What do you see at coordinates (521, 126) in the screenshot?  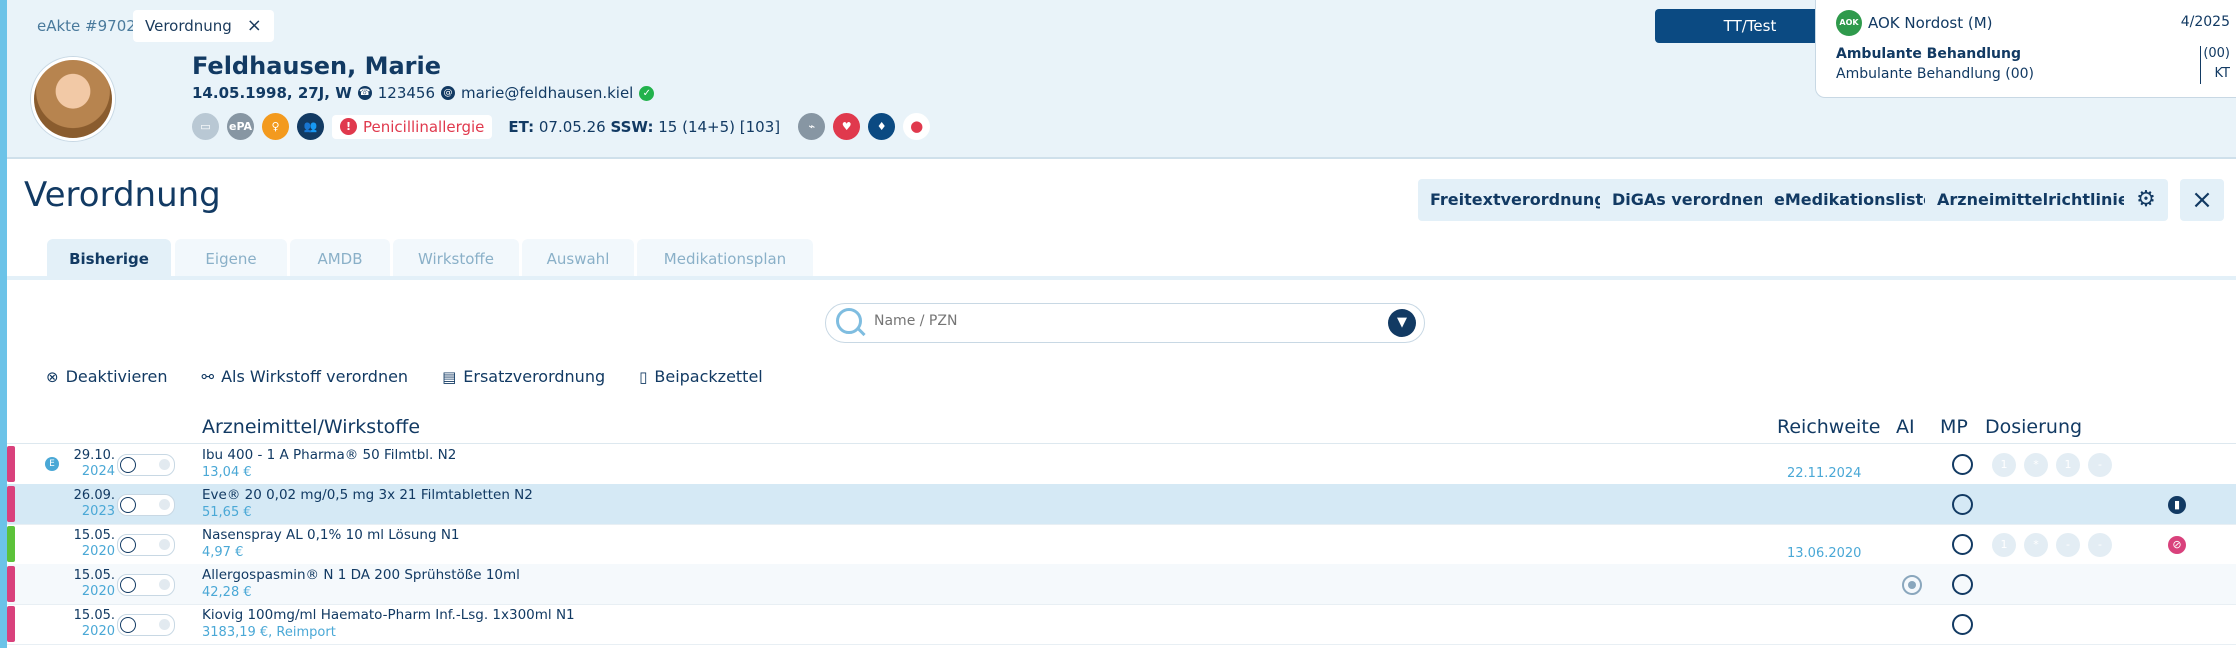 I see `et-label: ET:` at bounding box center [521, 126].